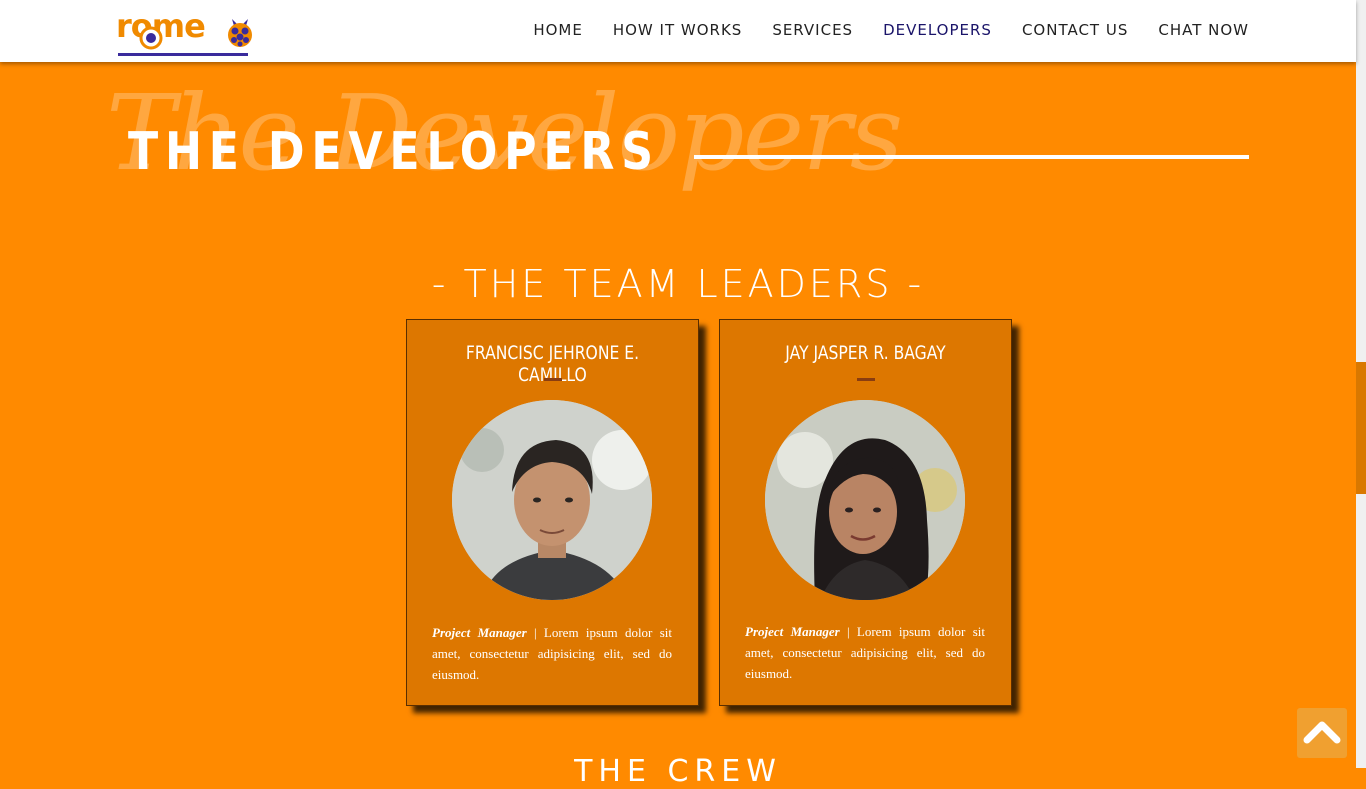  What do you see at coordinates (678, 284) in the screenshot?
I see `team-leaders-heading: - THE TEAM LEADERS -` at bounding box center [678, 284].